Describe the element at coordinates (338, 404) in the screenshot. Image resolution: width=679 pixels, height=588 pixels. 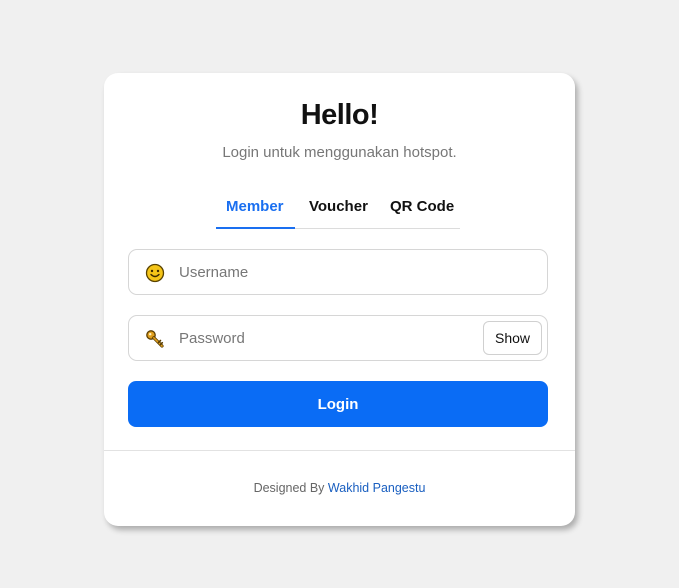
I see `login-button: Login` at that location.